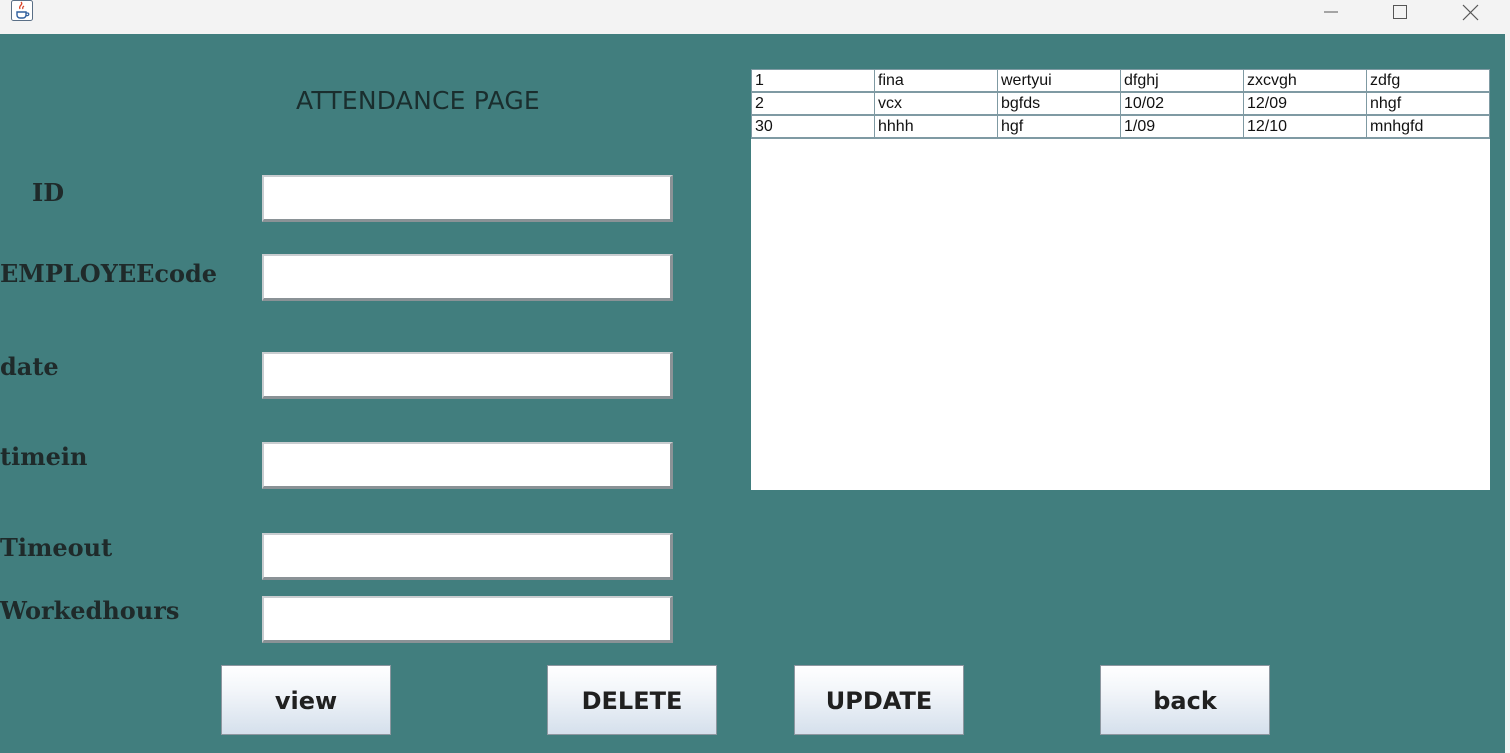  What do you see at coordinates (467, 277) in the screenshot?
I see `employee-code-field` at bounding box center [467, 277].